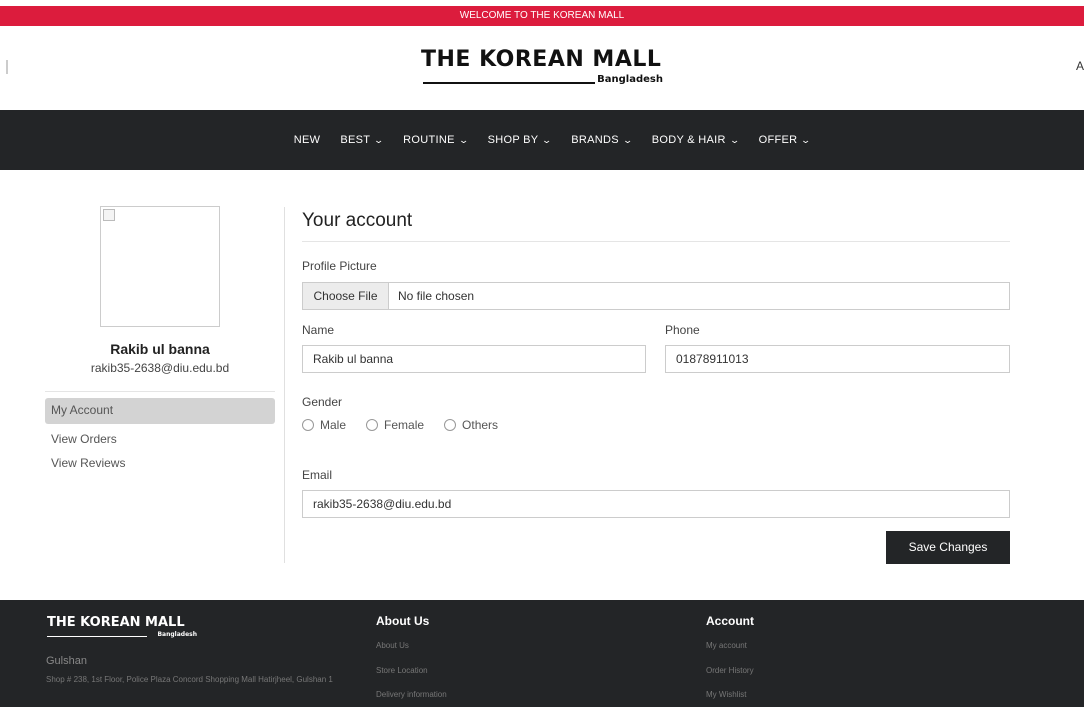  What do you see at coordinates (688, 140) in the screenshot?
I see `nav-label: BODY & HAIR` at bounding box center [688, 140].